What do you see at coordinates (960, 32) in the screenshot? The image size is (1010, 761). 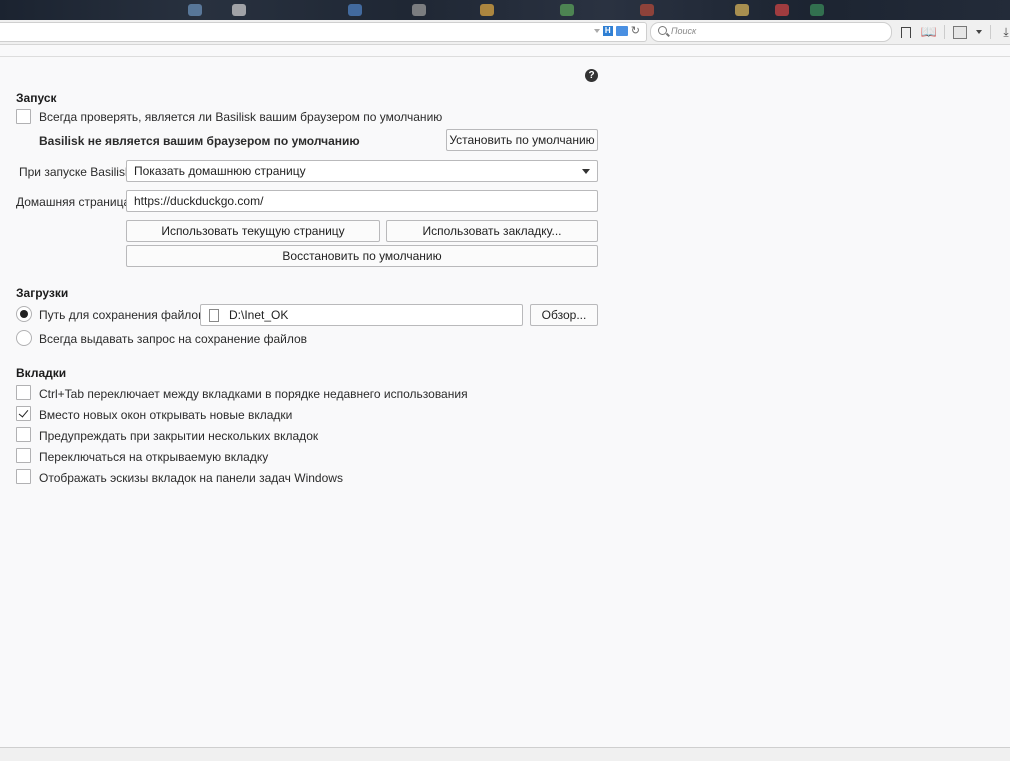 I see `sidebar-icon` at bounding box center [960, 32].